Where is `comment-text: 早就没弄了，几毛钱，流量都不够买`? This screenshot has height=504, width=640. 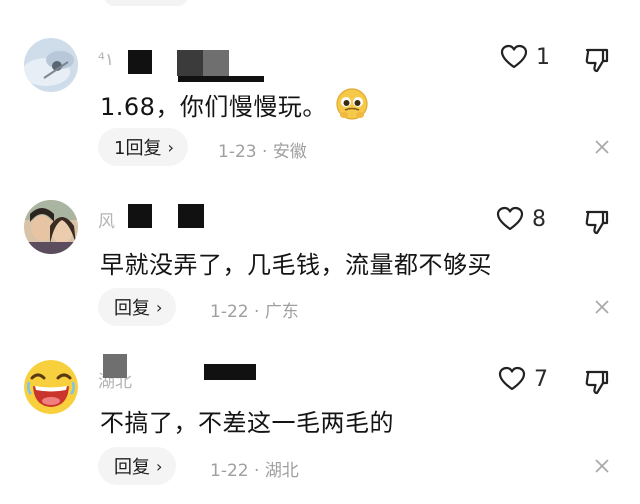 comment-text: 早就没弄了，几毛钱，流量都不够买 is located at coordinates (296, 262).